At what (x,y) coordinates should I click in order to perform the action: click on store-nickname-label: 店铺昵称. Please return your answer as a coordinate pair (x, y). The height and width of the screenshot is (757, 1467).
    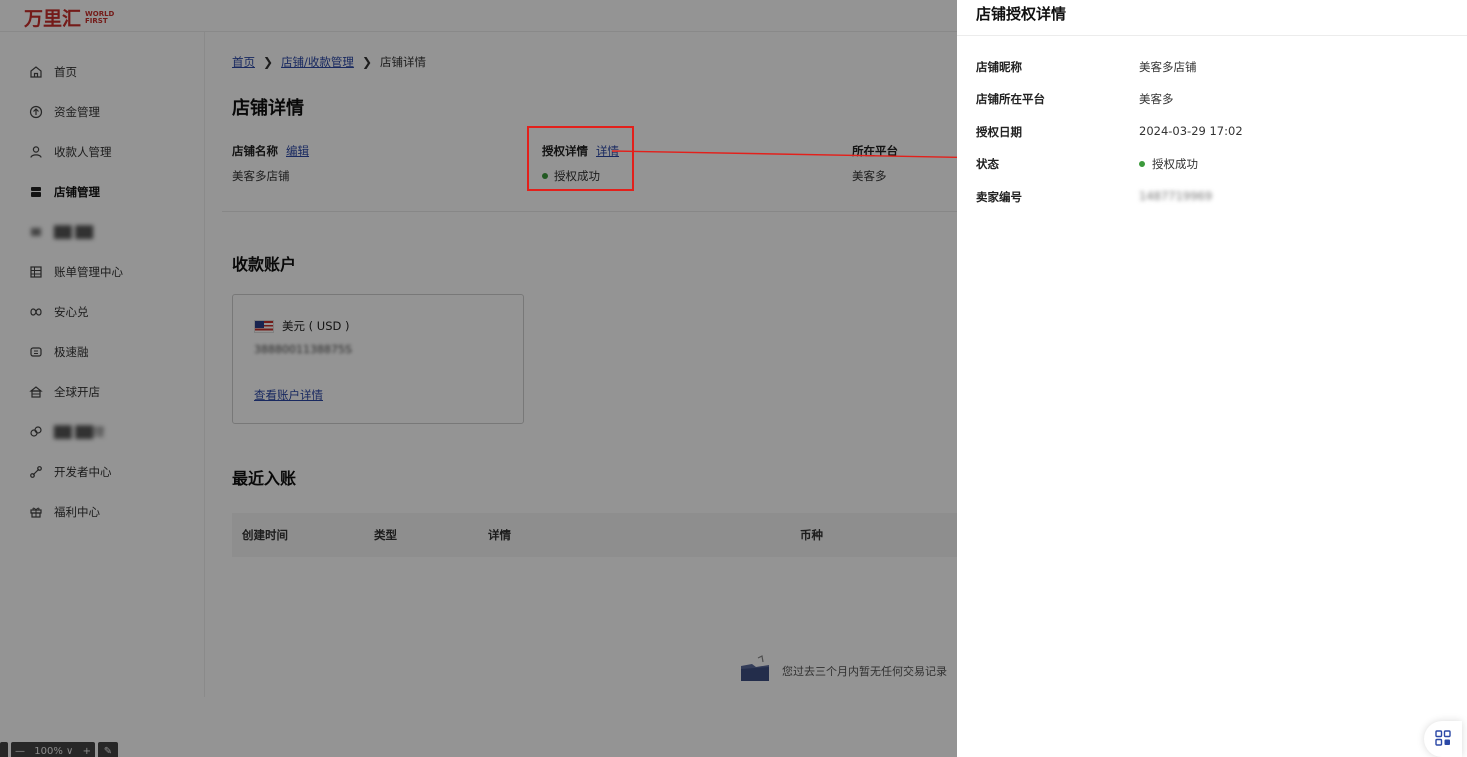
    Looking at the image, I should click on (999, 67).